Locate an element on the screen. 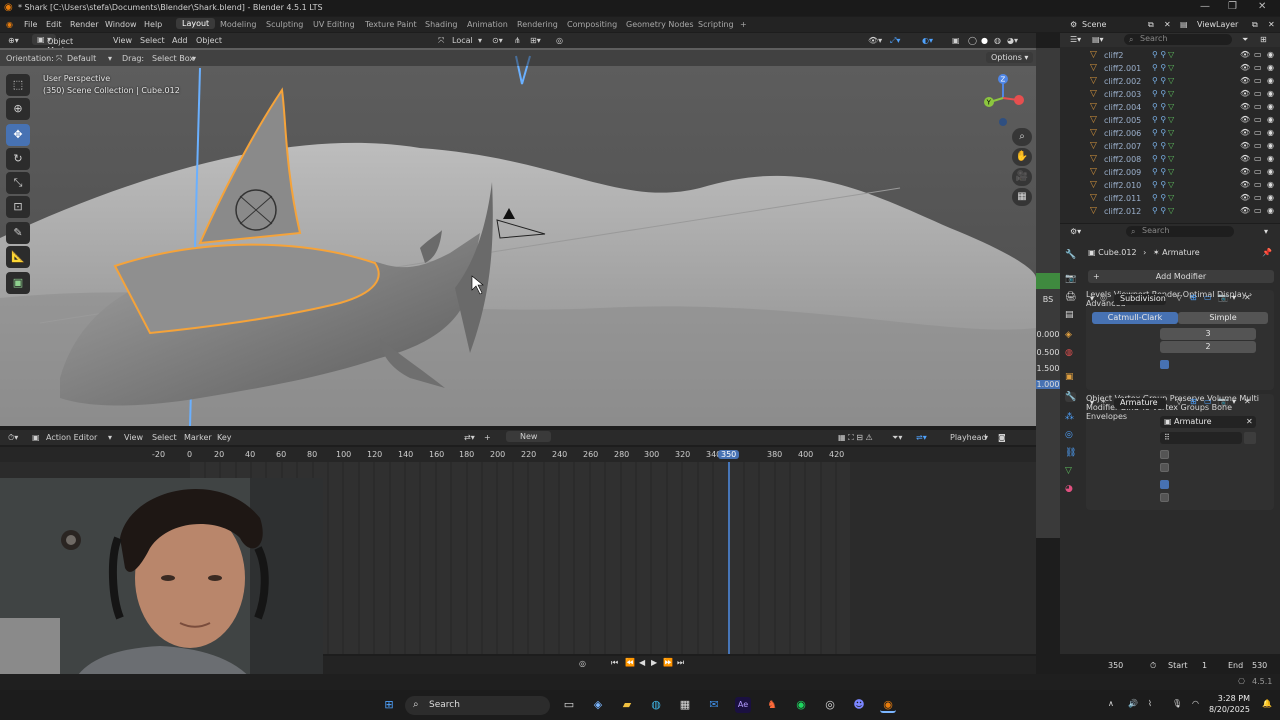 The width and height of the screenshot is (1280, 720). outliner-search-input: Search is located at coordinates (1178, 39).